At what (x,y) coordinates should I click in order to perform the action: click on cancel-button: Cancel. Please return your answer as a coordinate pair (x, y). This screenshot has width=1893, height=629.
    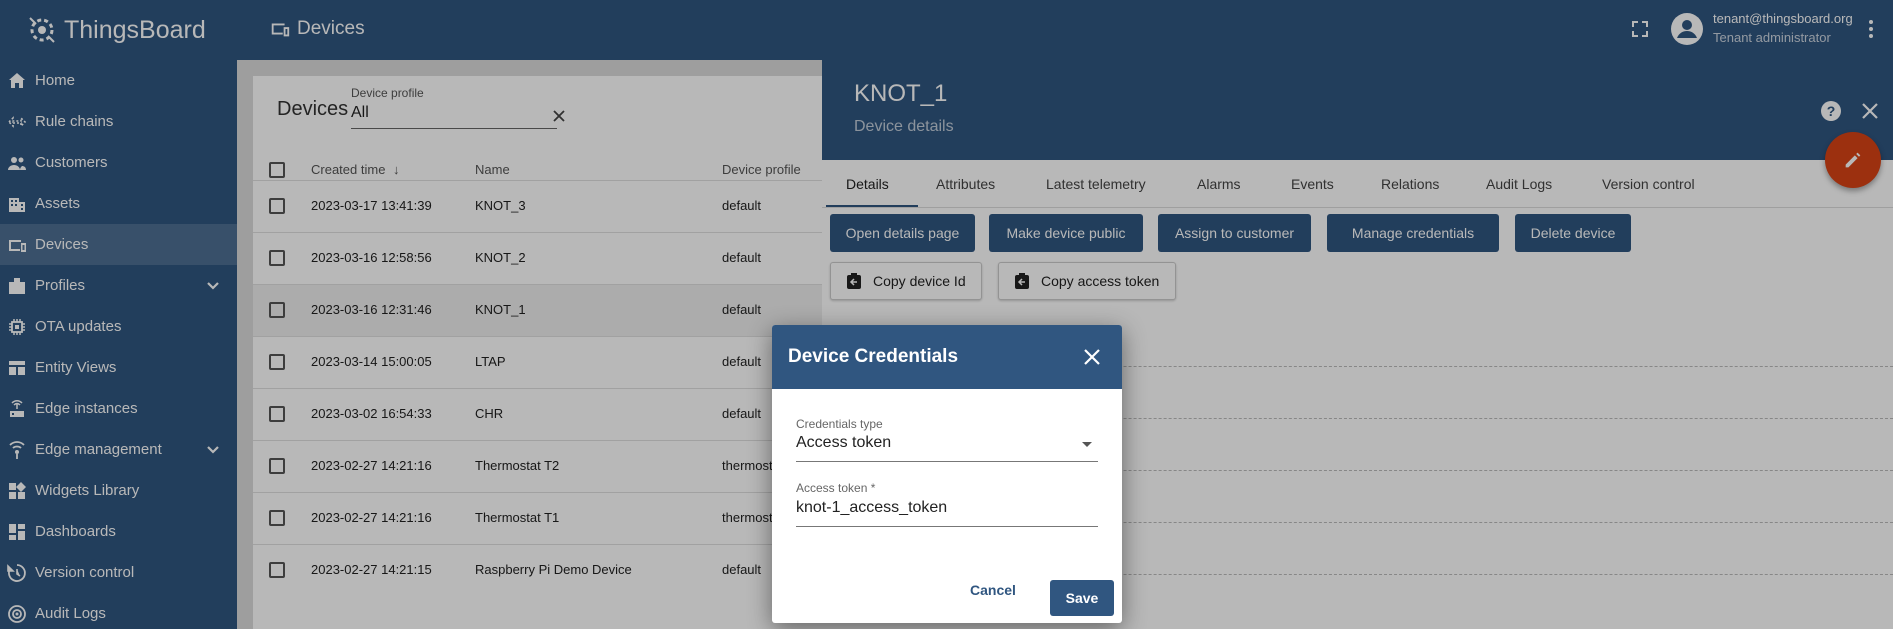
    Looking at the image, I should click on (993, 590).